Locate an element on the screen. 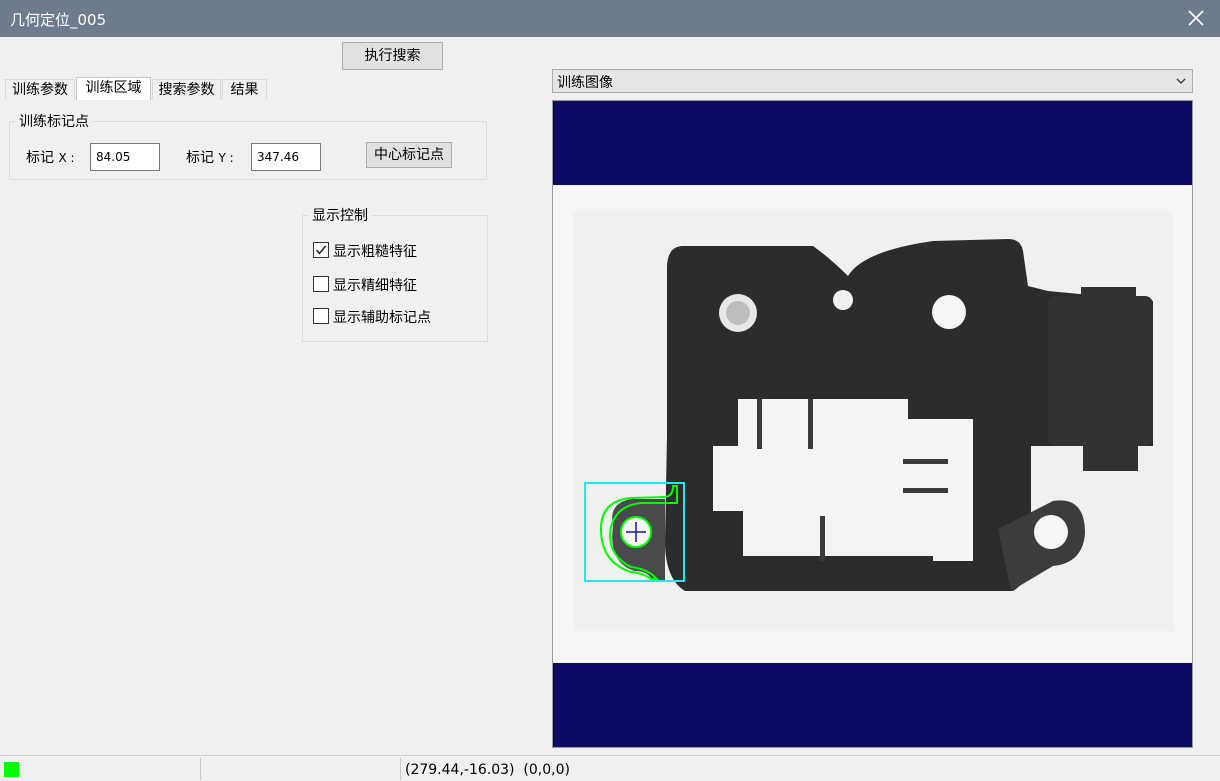 This screenshot has height=781, width=1220. train-marker-legend: 训练标记点 is located at coordinates (54, 121).